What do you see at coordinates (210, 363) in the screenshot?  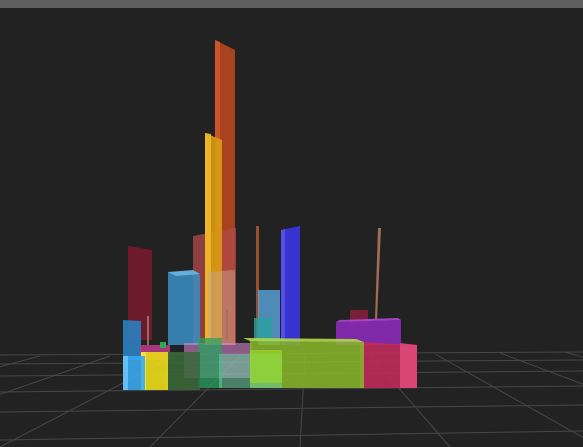 I see `bar-green-mid` at bounding box center [210, 363].